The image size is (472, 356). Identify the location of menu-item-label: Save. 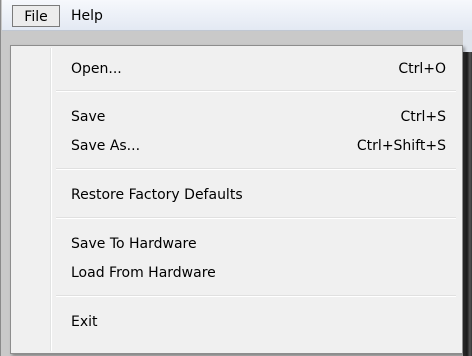
(88, 117).